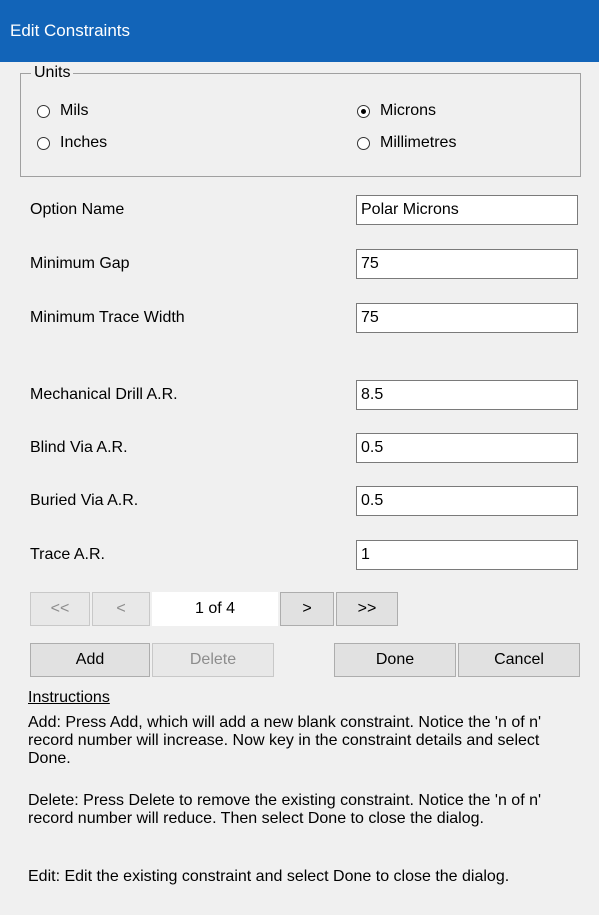 This screenshot has height=915, width=599. I want to click on done-button: Done, so click(395, 660).